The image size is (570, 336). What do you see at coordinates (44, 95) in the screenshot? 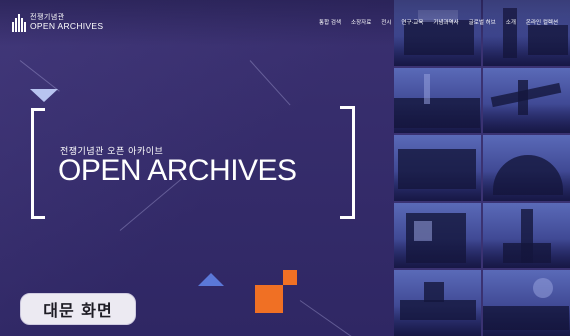
I see `down-triangle-icon` at bounding box center [44, 95].